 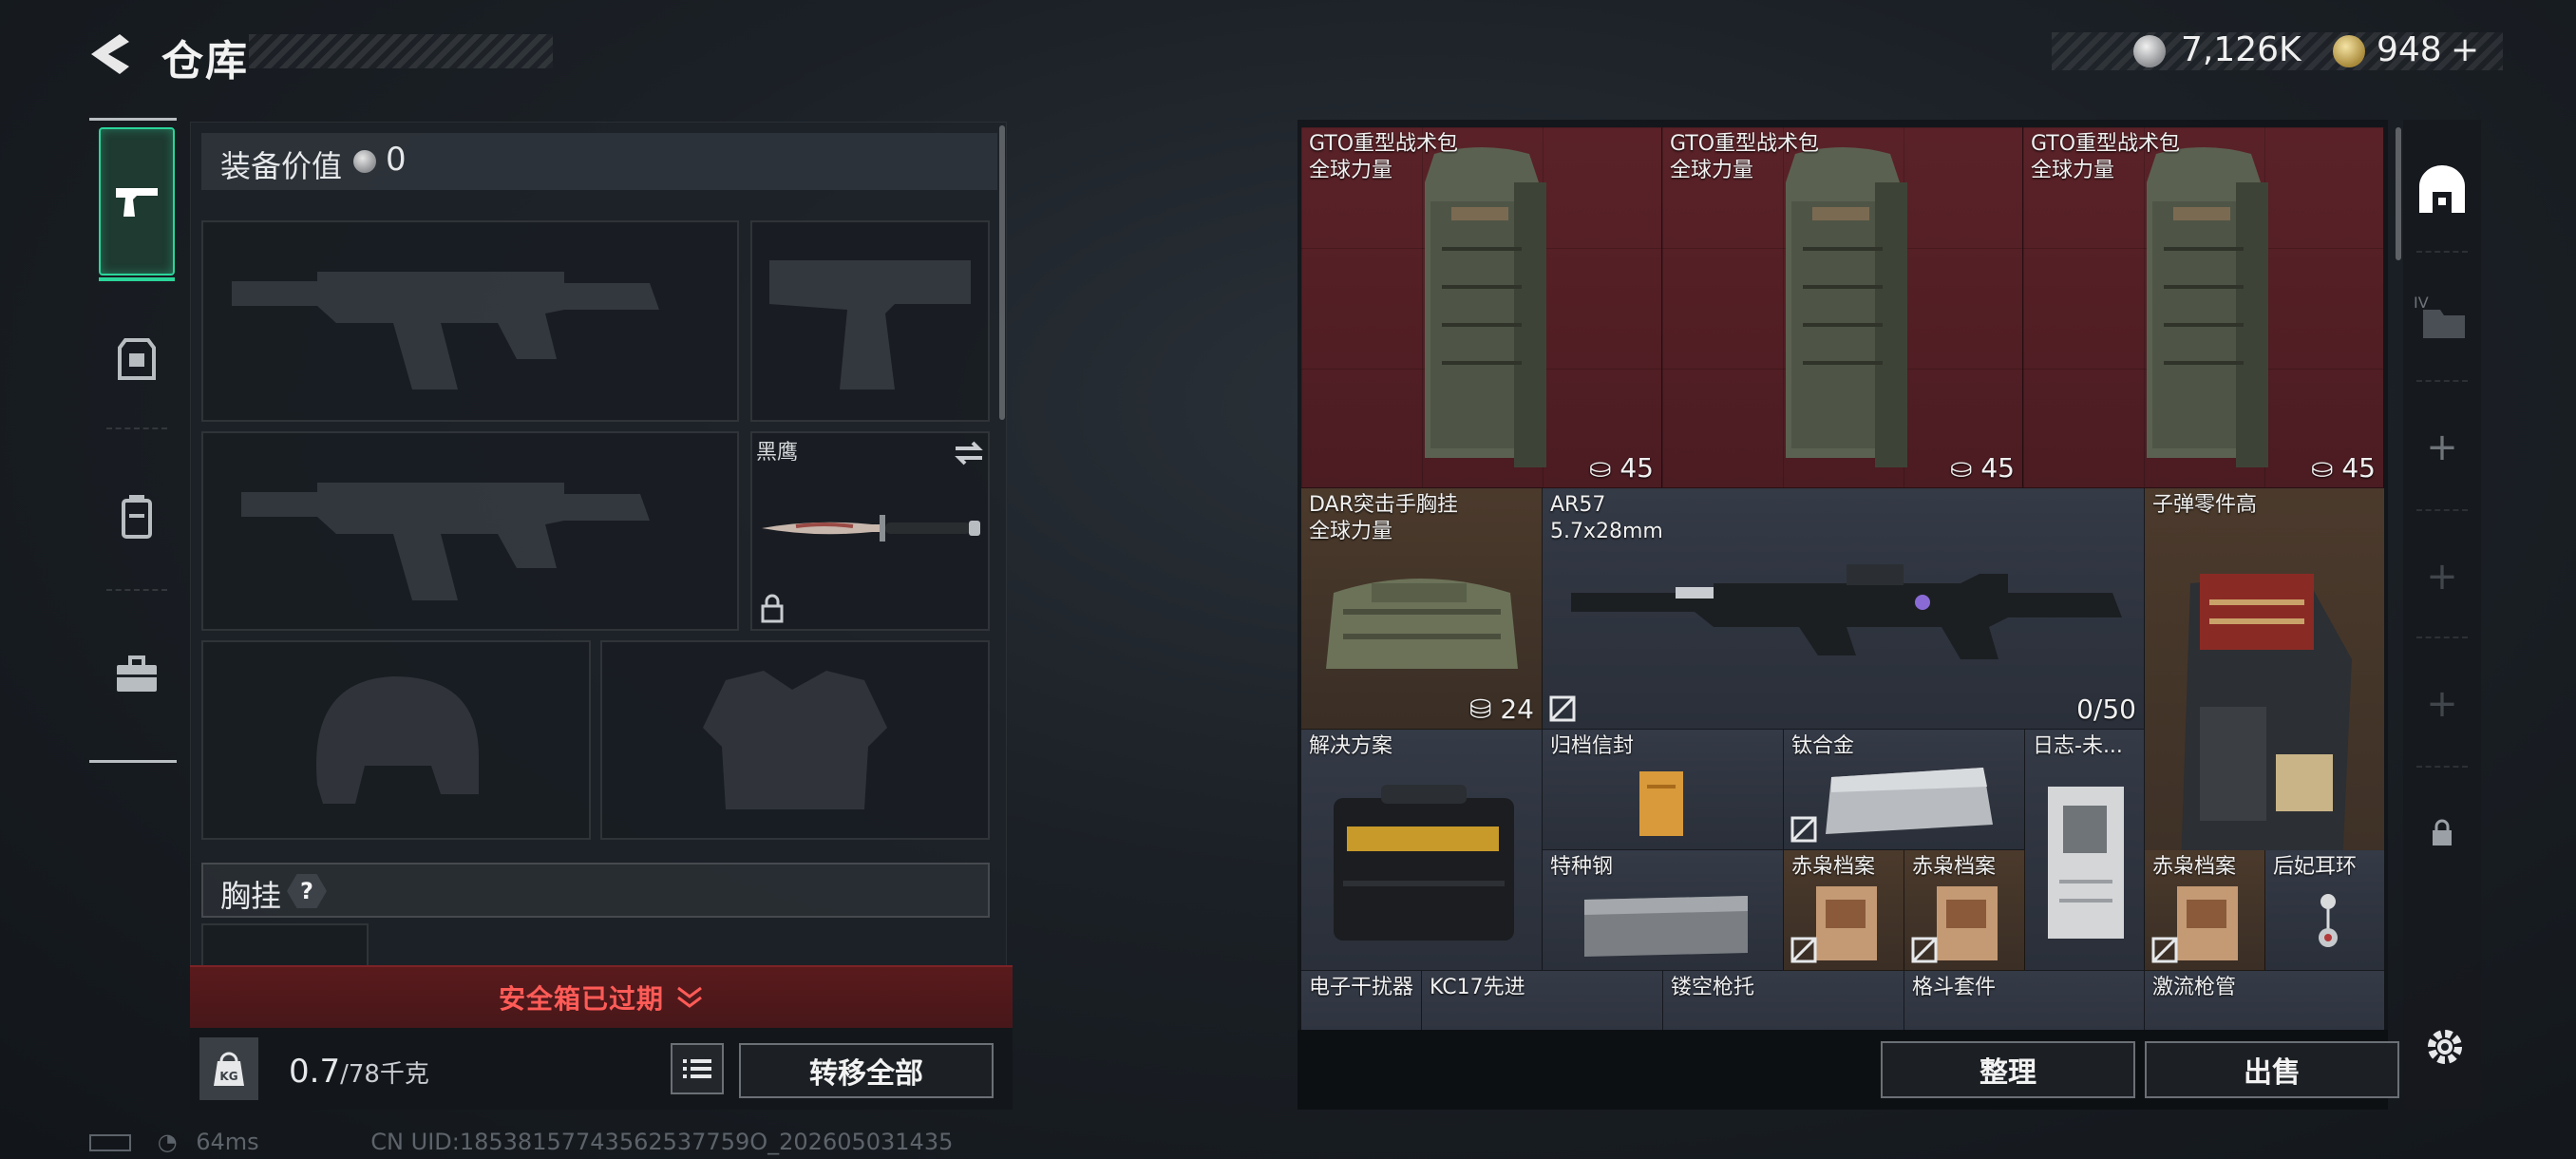 I want to click on stash-item-archive-envelope: 归档信封, so click(x=1663, y=790).